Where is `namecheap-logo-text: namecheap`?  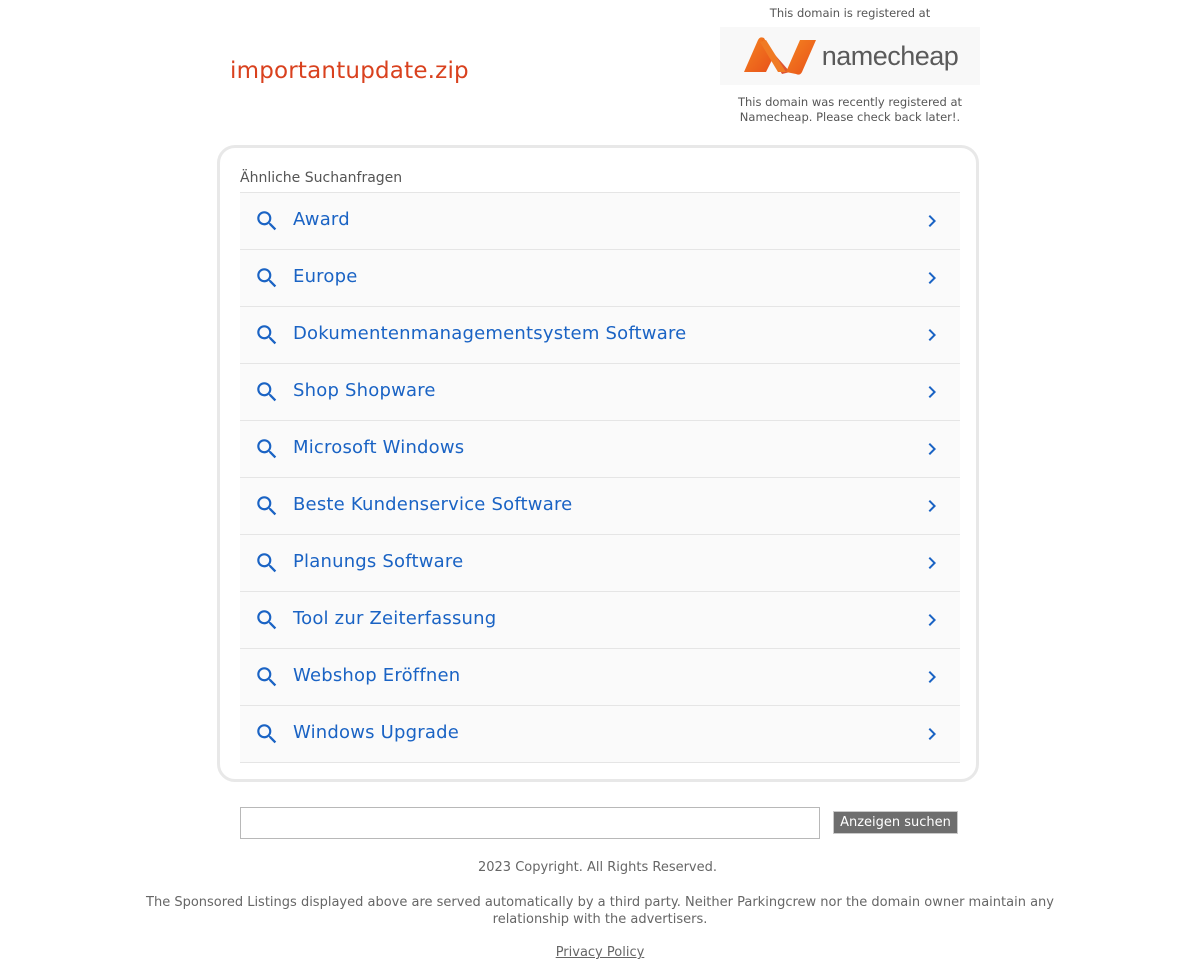 namecheap-logo-text: namecheap is located at coordinates (890, 55).